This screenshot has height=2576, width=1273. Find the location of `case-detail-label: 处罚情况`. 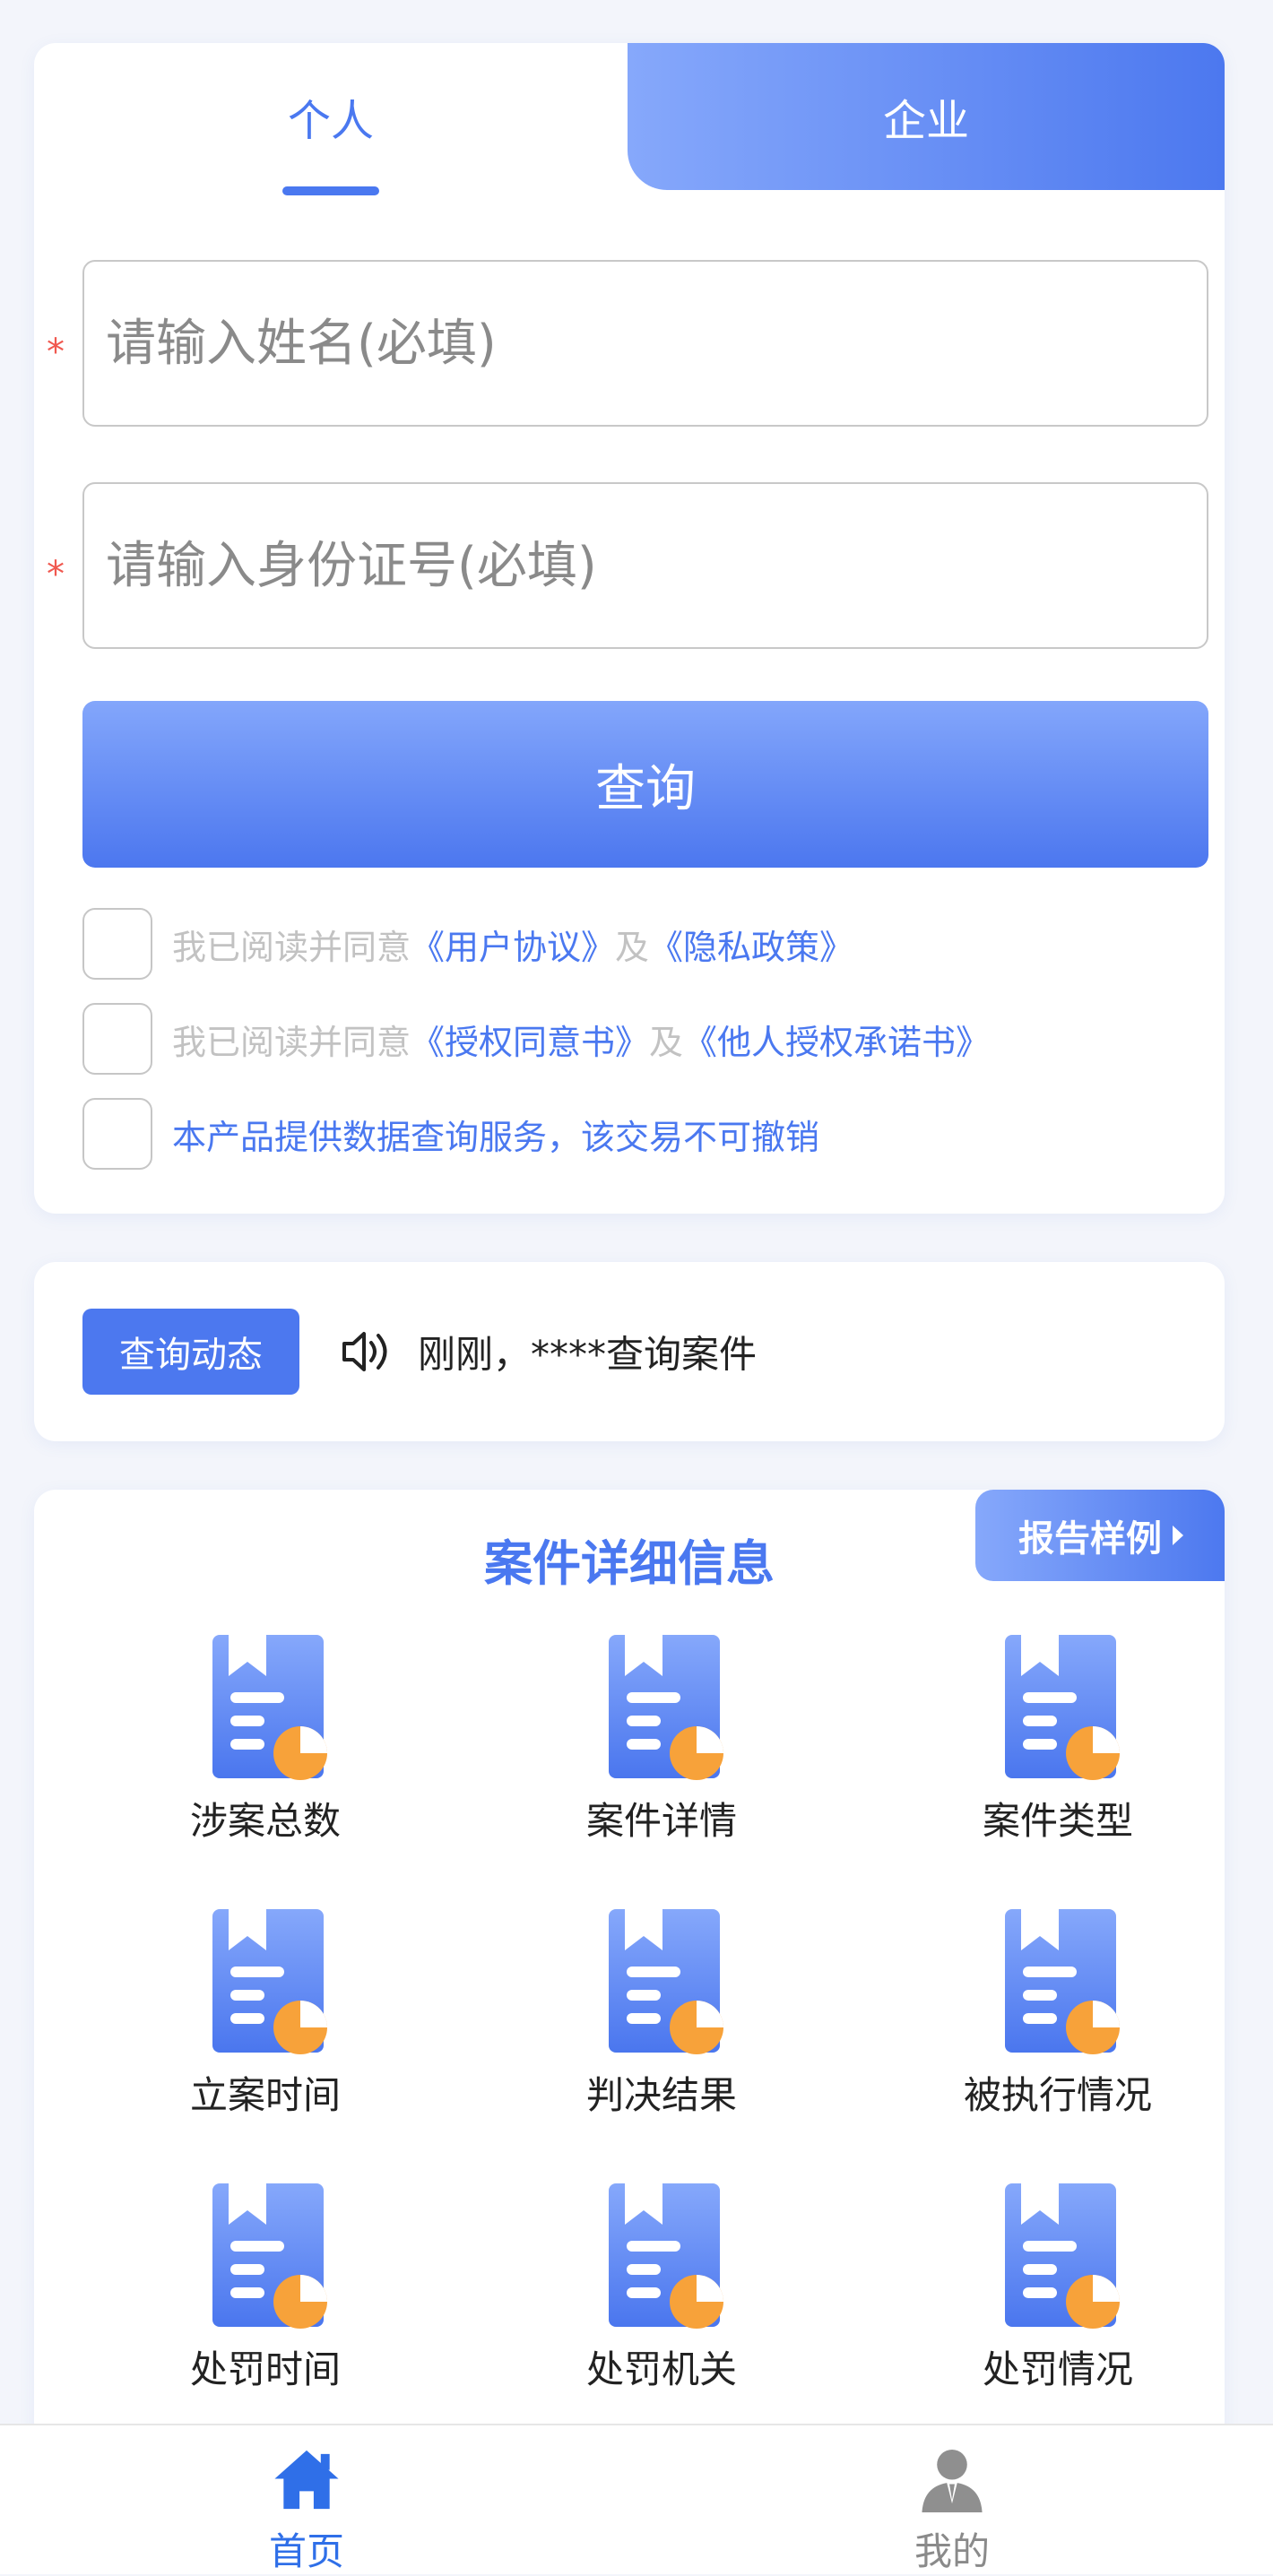

case-detail-label: 处罚情况 is located at coordinates (1057, 2369).